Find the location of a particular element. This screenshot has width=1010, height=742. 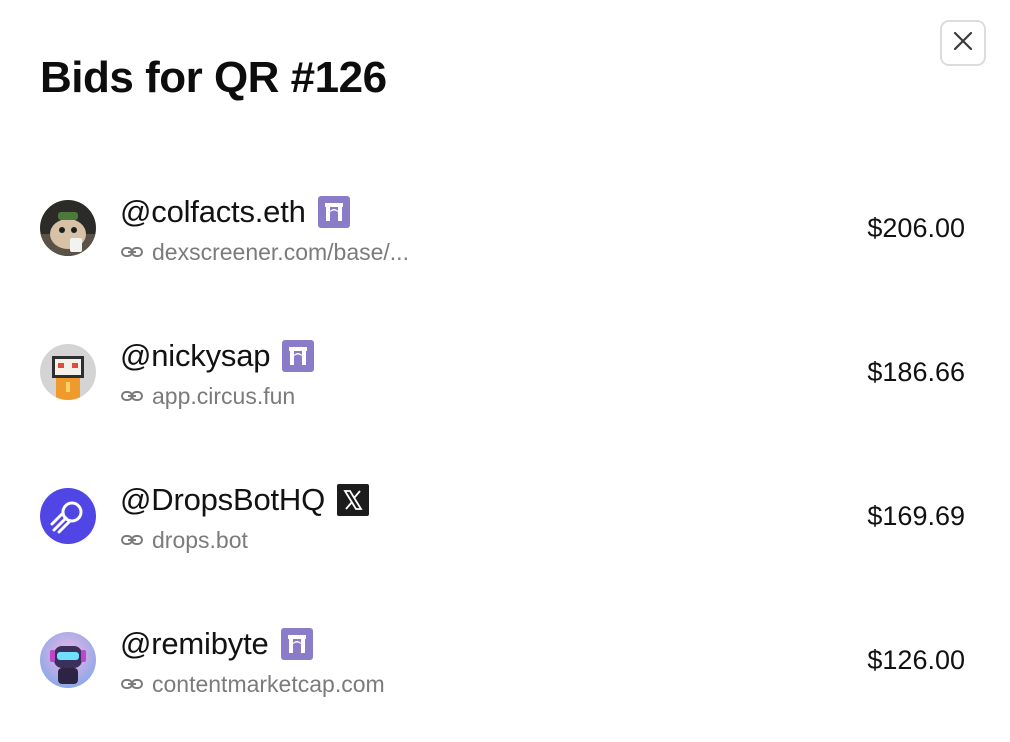

bid-amount: $126.00 is located at coordinates (916, 660).